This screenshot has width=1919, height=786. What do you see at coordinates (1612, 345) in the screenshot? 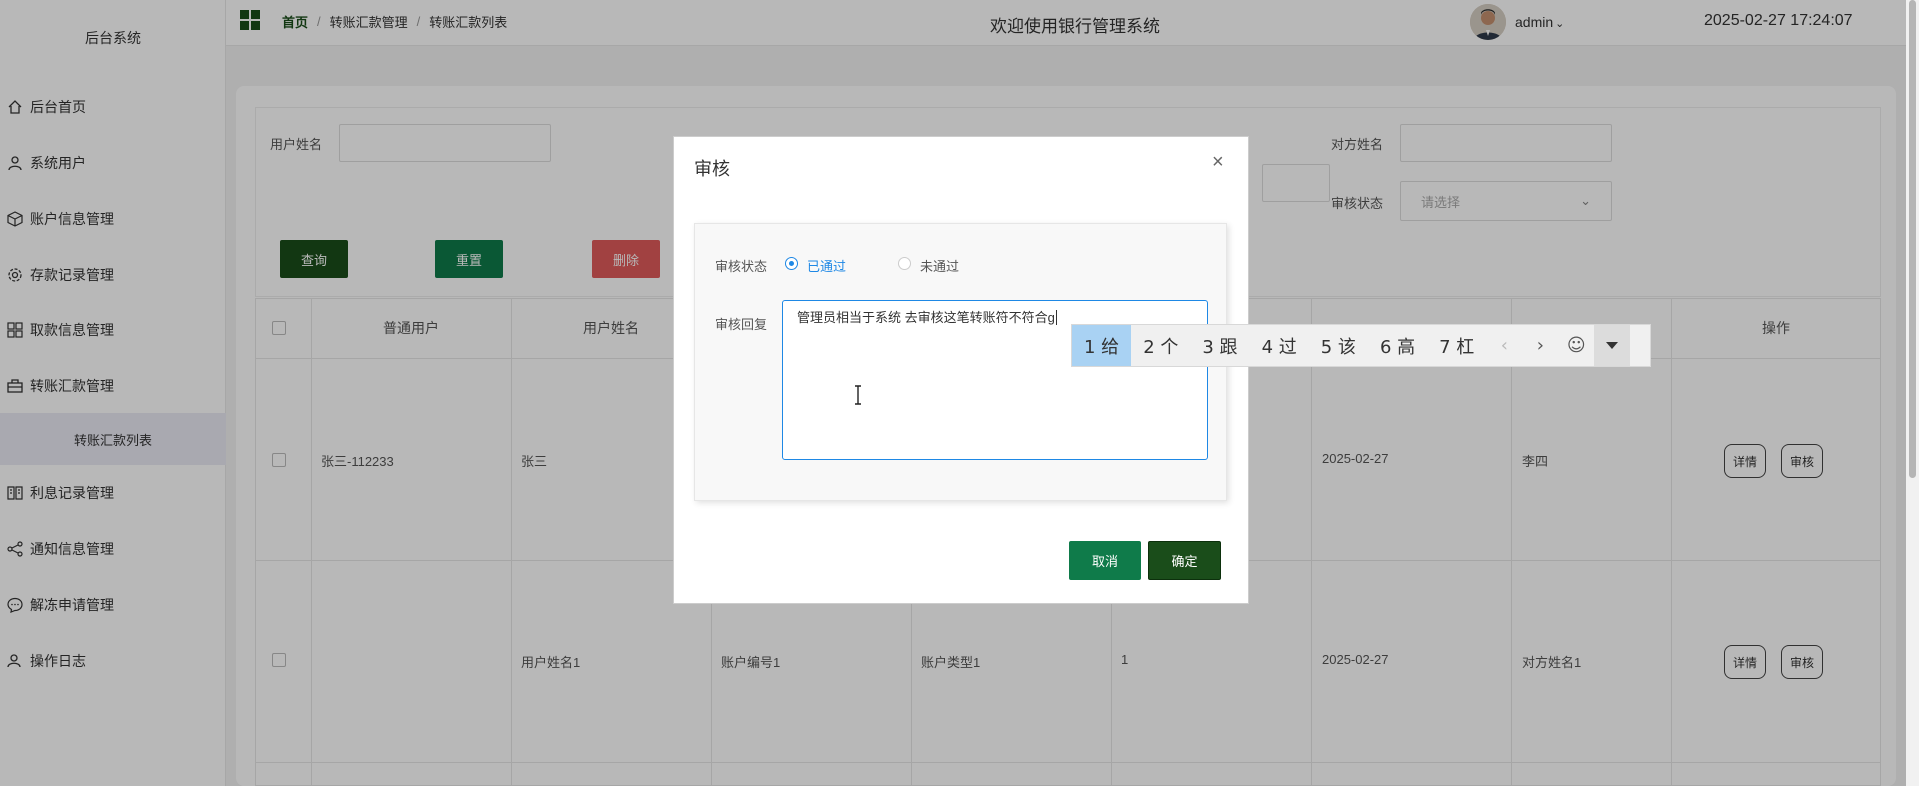
I see `caret-down-icon` at bounding box center [1612, 345].